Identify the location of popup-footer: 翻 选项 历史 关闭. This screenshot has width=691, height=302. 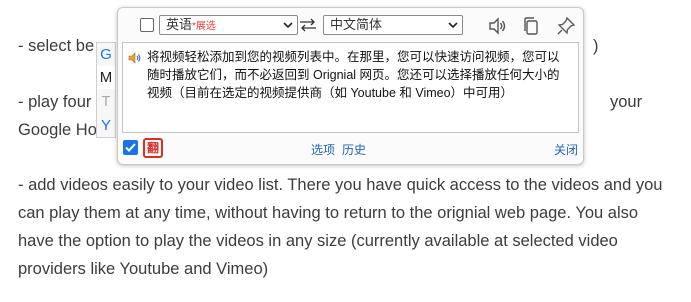
(350, 149).